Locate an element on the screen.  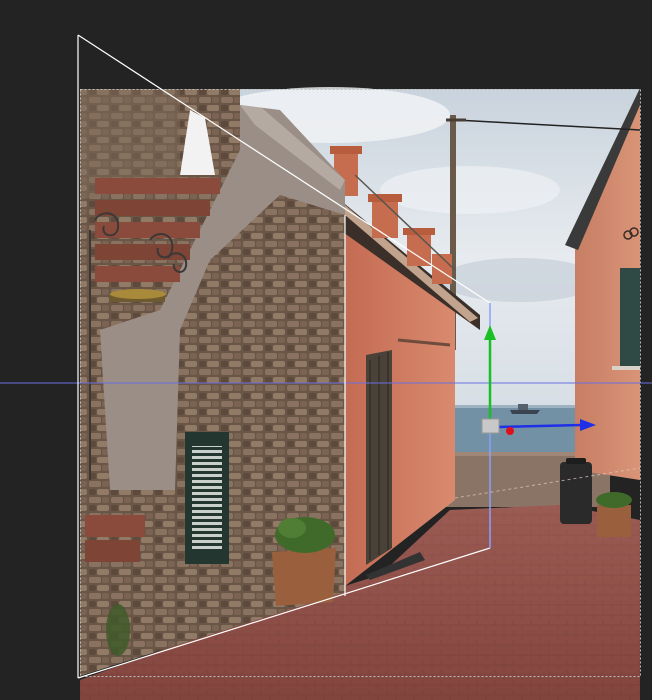
ship-icon is located at coordinates (525, 412).